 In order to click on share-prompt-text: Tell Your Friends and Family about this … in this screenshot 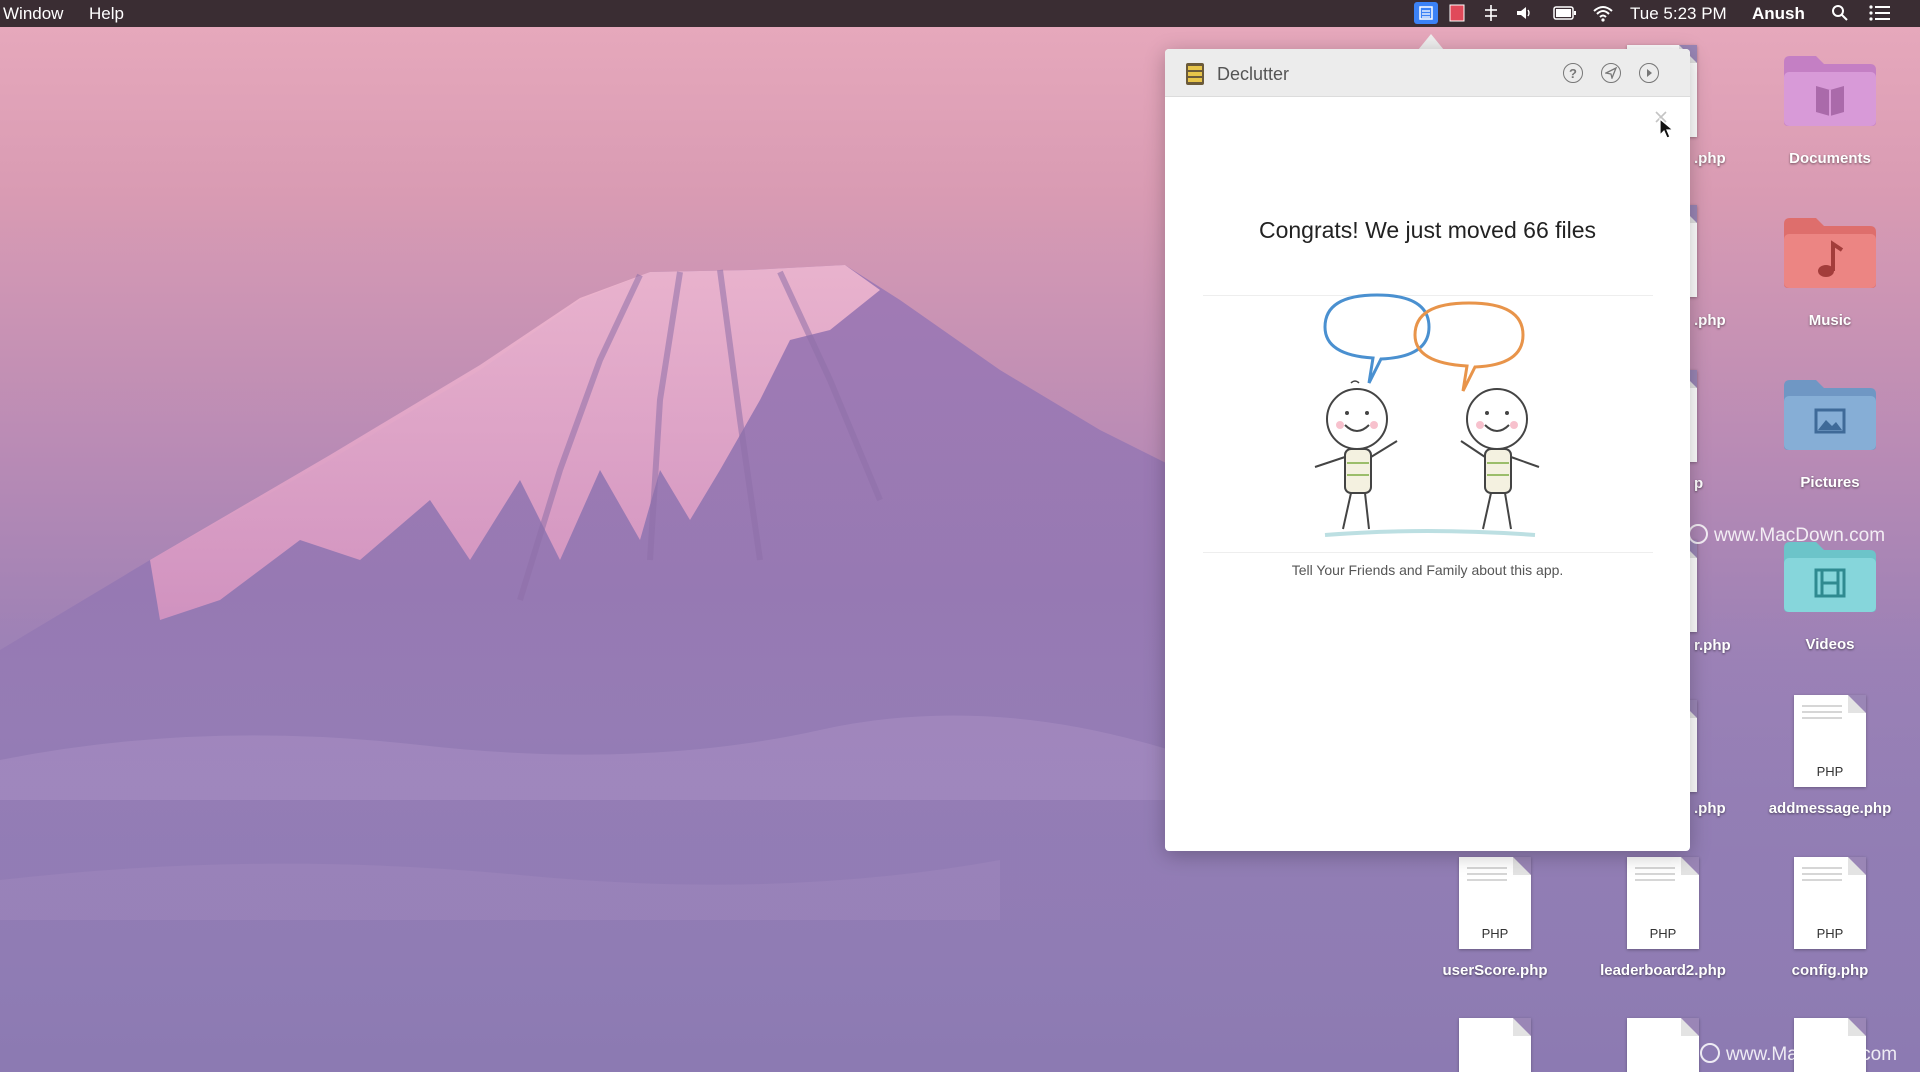, I will do `click(1427, 570)`.